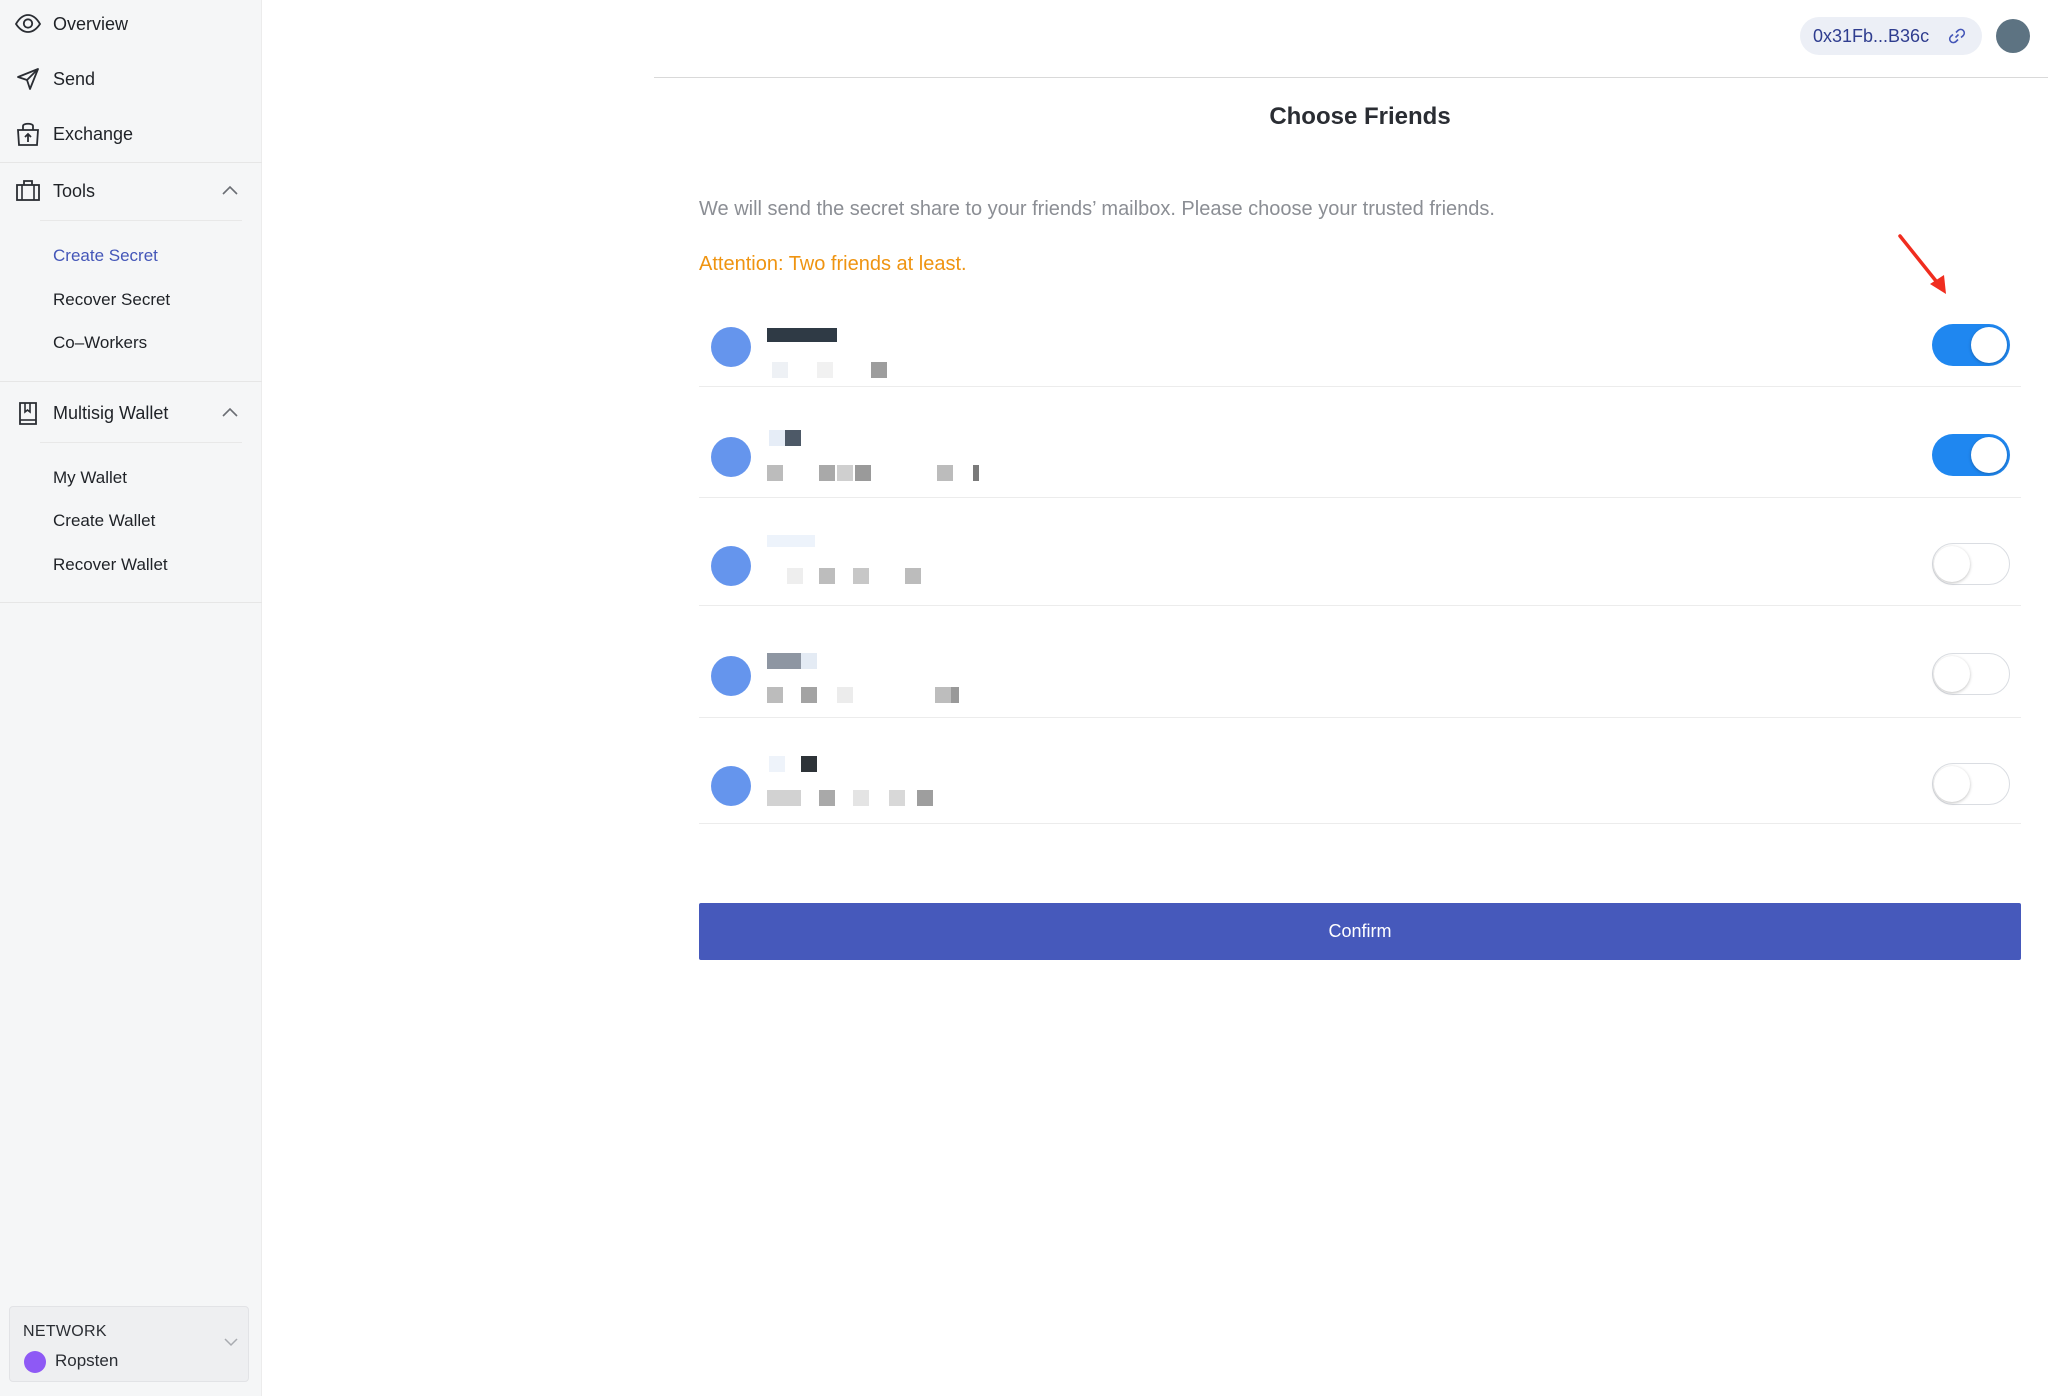 This screenshot has width=2048, height=1396. Describe the element at coordinates (100, 343) in the screenshot. I see `sub-co-workers: Co–Workers` at that location.